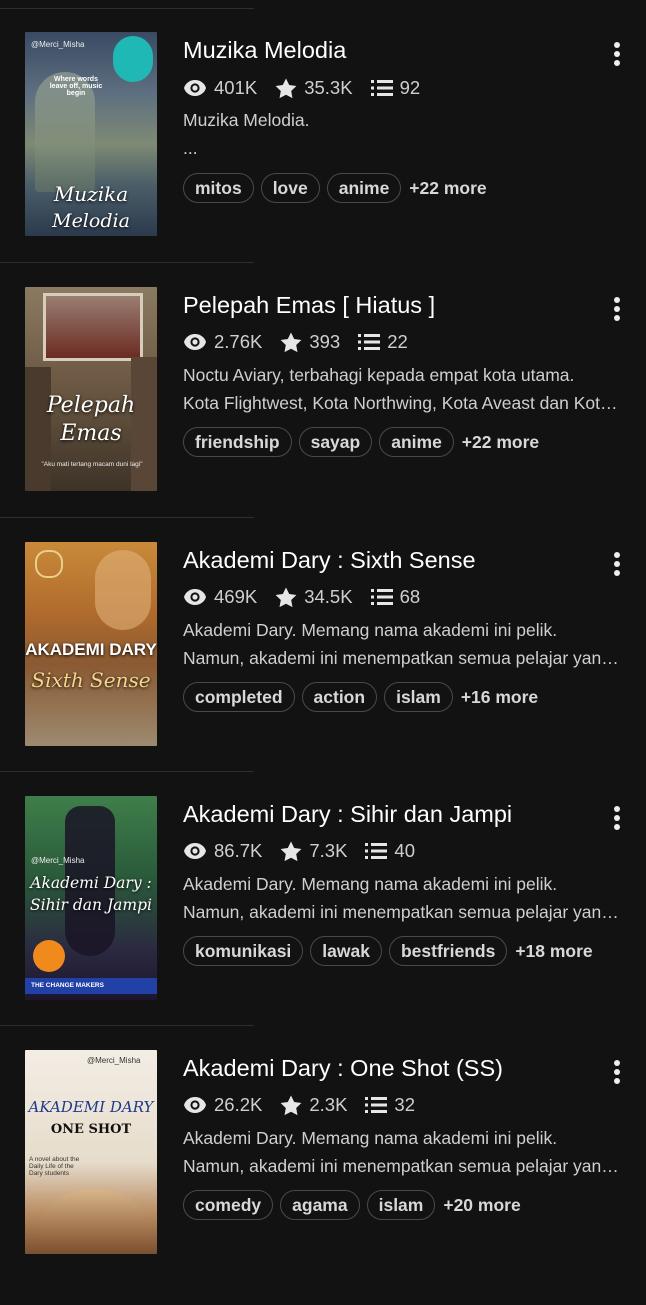 The image size is (646, 1305). What do you see at coordinates (404, 1104) in the screenshot?
I see `parts-count: 32` at bounding box center [404, 1104].